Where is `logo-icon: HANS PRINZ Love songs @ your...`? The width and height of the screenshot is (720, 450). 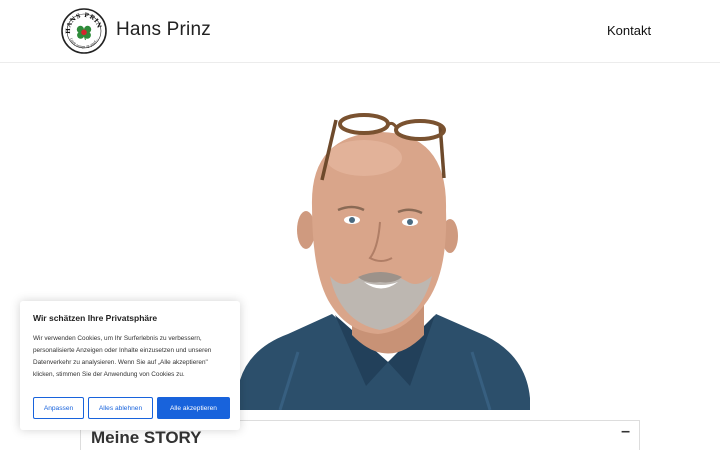 logo-icon: HANS PRINZ Love songs @ your... is located at coordinates (84, 31).